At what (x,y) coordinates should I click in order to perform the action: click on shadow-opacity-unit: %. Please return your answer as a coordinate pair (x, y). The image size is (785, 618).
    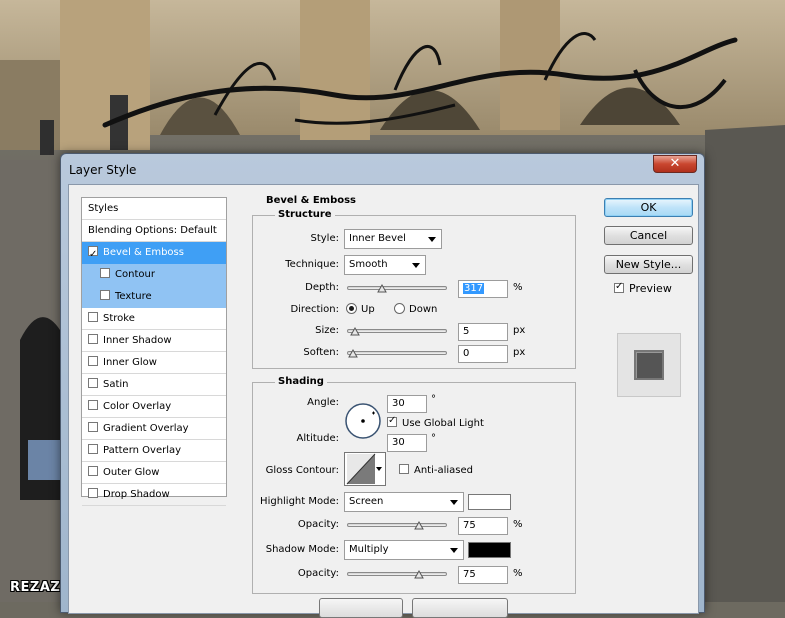
    Looking at the image, I should click on (518, 573).